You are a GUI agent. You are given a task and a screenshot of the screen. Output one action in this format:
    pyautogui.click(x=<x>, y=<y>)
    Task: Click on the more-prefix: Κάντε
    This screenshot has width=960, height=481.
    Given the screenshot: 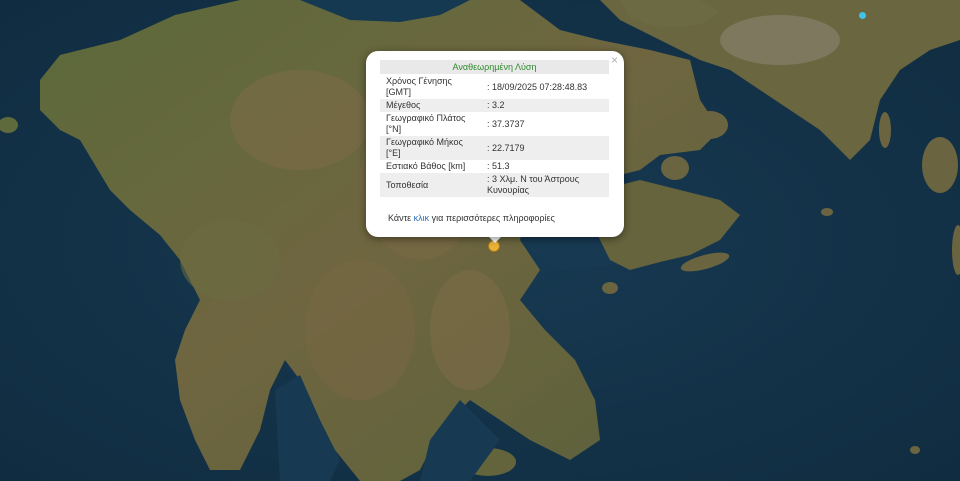 What is the action you would take?
    pyautogui.click(x=401, y=218)
    